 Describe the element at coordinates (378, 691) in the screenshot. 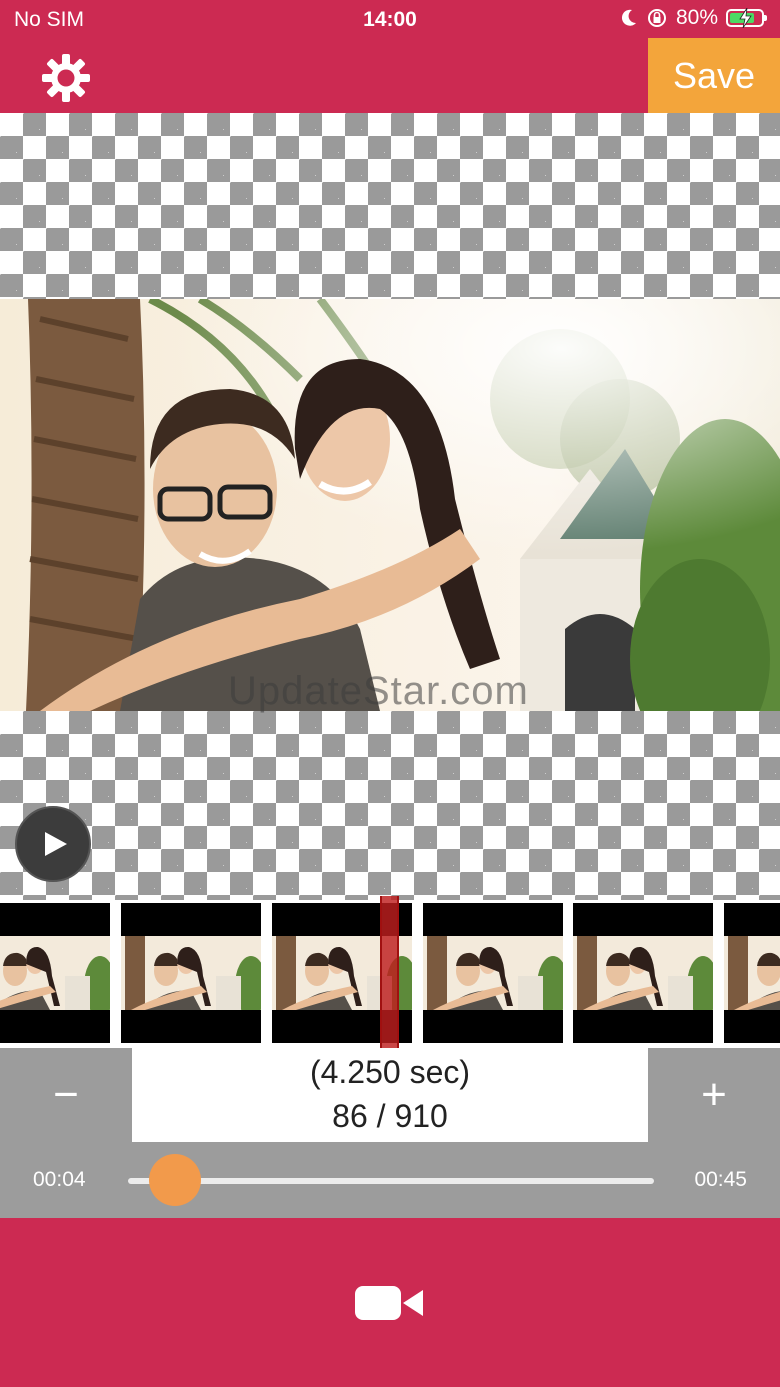

I see `watermark-text: UpdateStar.com` at that location.